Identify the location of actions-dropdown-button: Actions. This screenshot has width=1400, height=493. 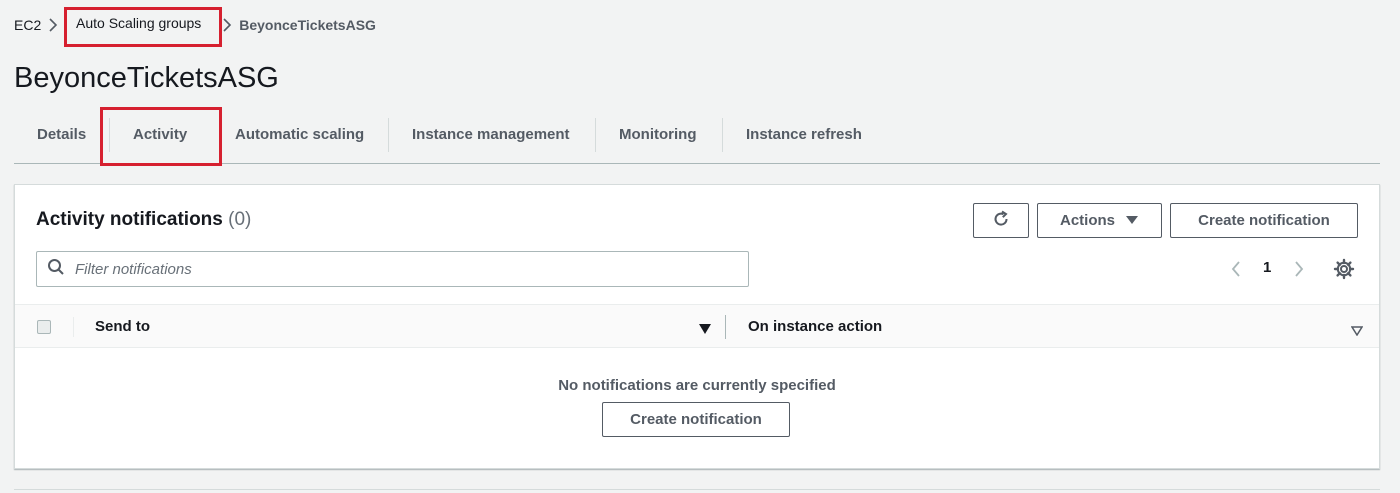
(1099, 220).